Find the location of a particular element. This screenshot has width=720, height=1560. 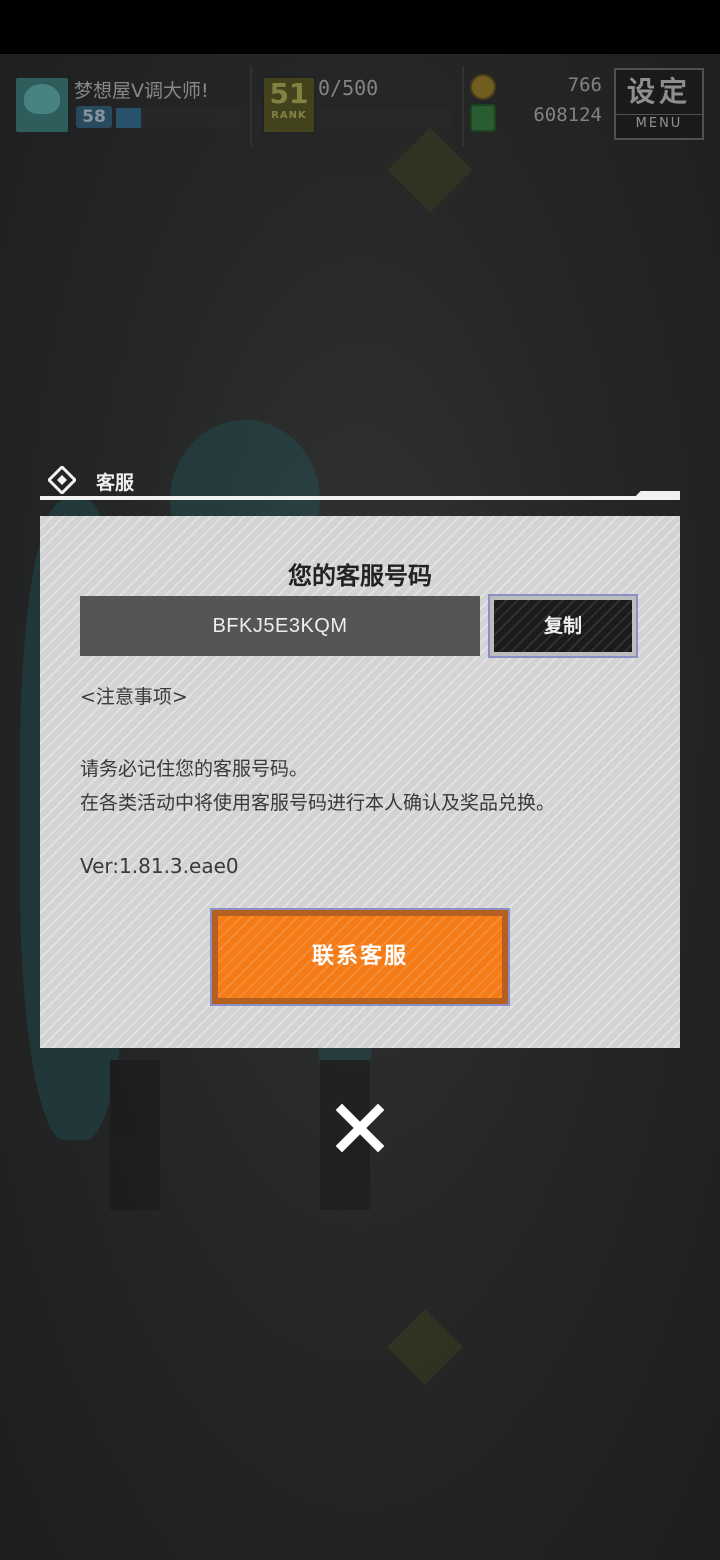

xp-bar-fill is located at coordinates (128, 118).